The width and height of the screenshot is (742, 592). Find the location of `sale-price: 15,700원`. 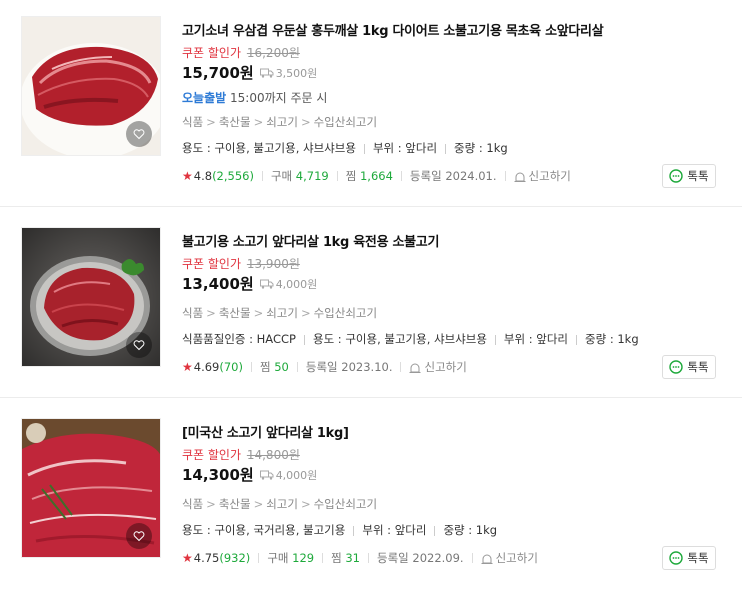

sale-price: 15,700원 is located at coordinates (218, 73).